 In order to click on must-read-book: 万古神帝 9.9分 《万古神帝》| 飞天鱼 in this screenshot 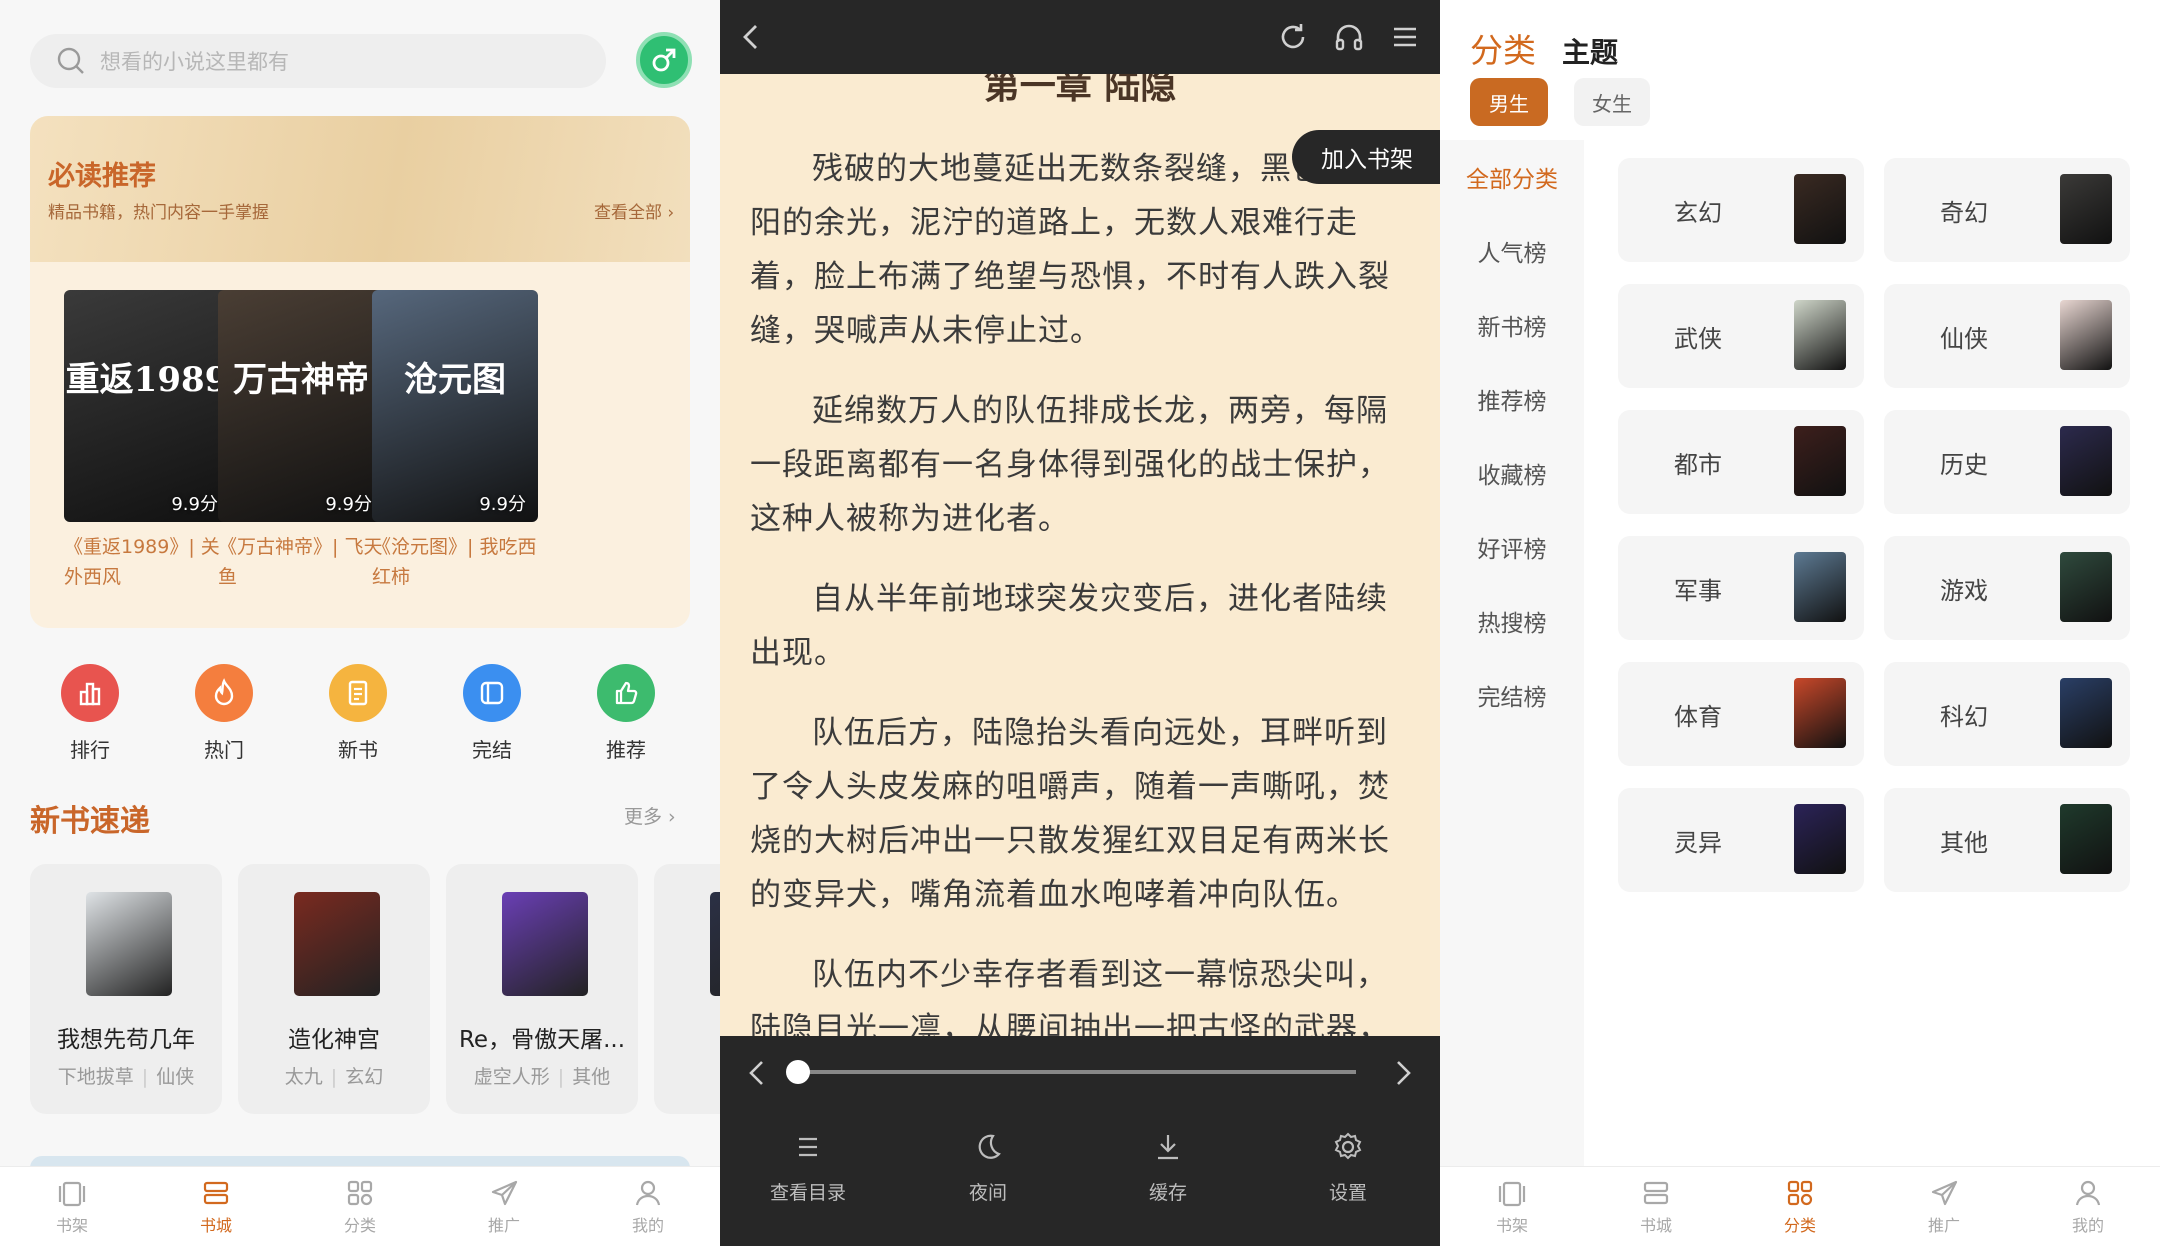, I will do `click(301, 441)`.